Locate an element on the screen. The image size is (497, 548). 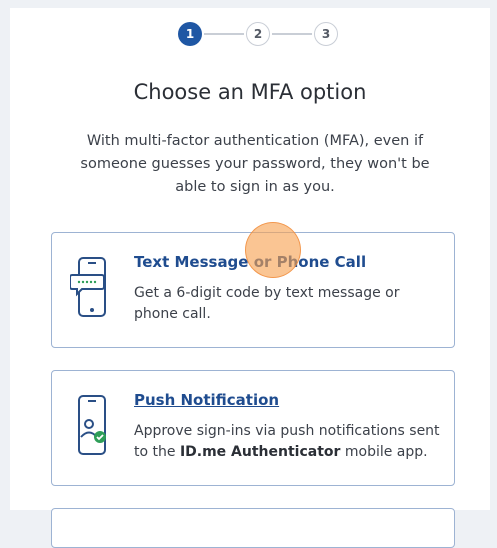
option-text-message-title: Text Message or Phone Call is located at coordinates (250, 262).